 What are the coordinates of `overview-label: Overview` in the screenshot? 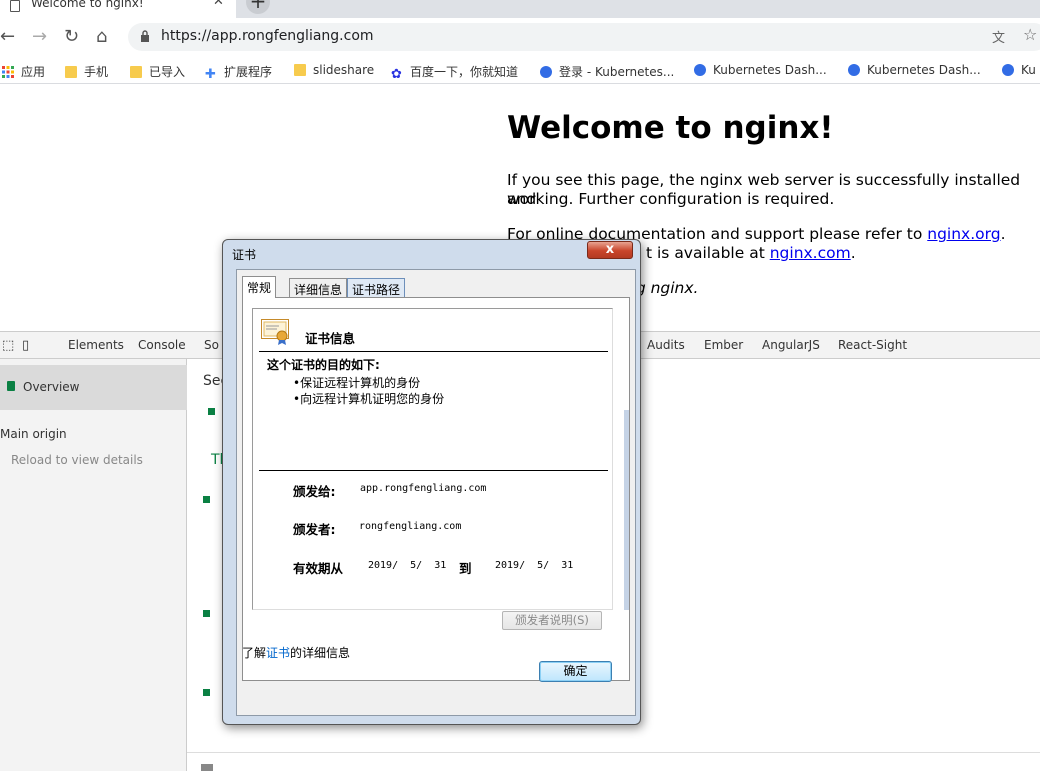 It's located at (51, 387).